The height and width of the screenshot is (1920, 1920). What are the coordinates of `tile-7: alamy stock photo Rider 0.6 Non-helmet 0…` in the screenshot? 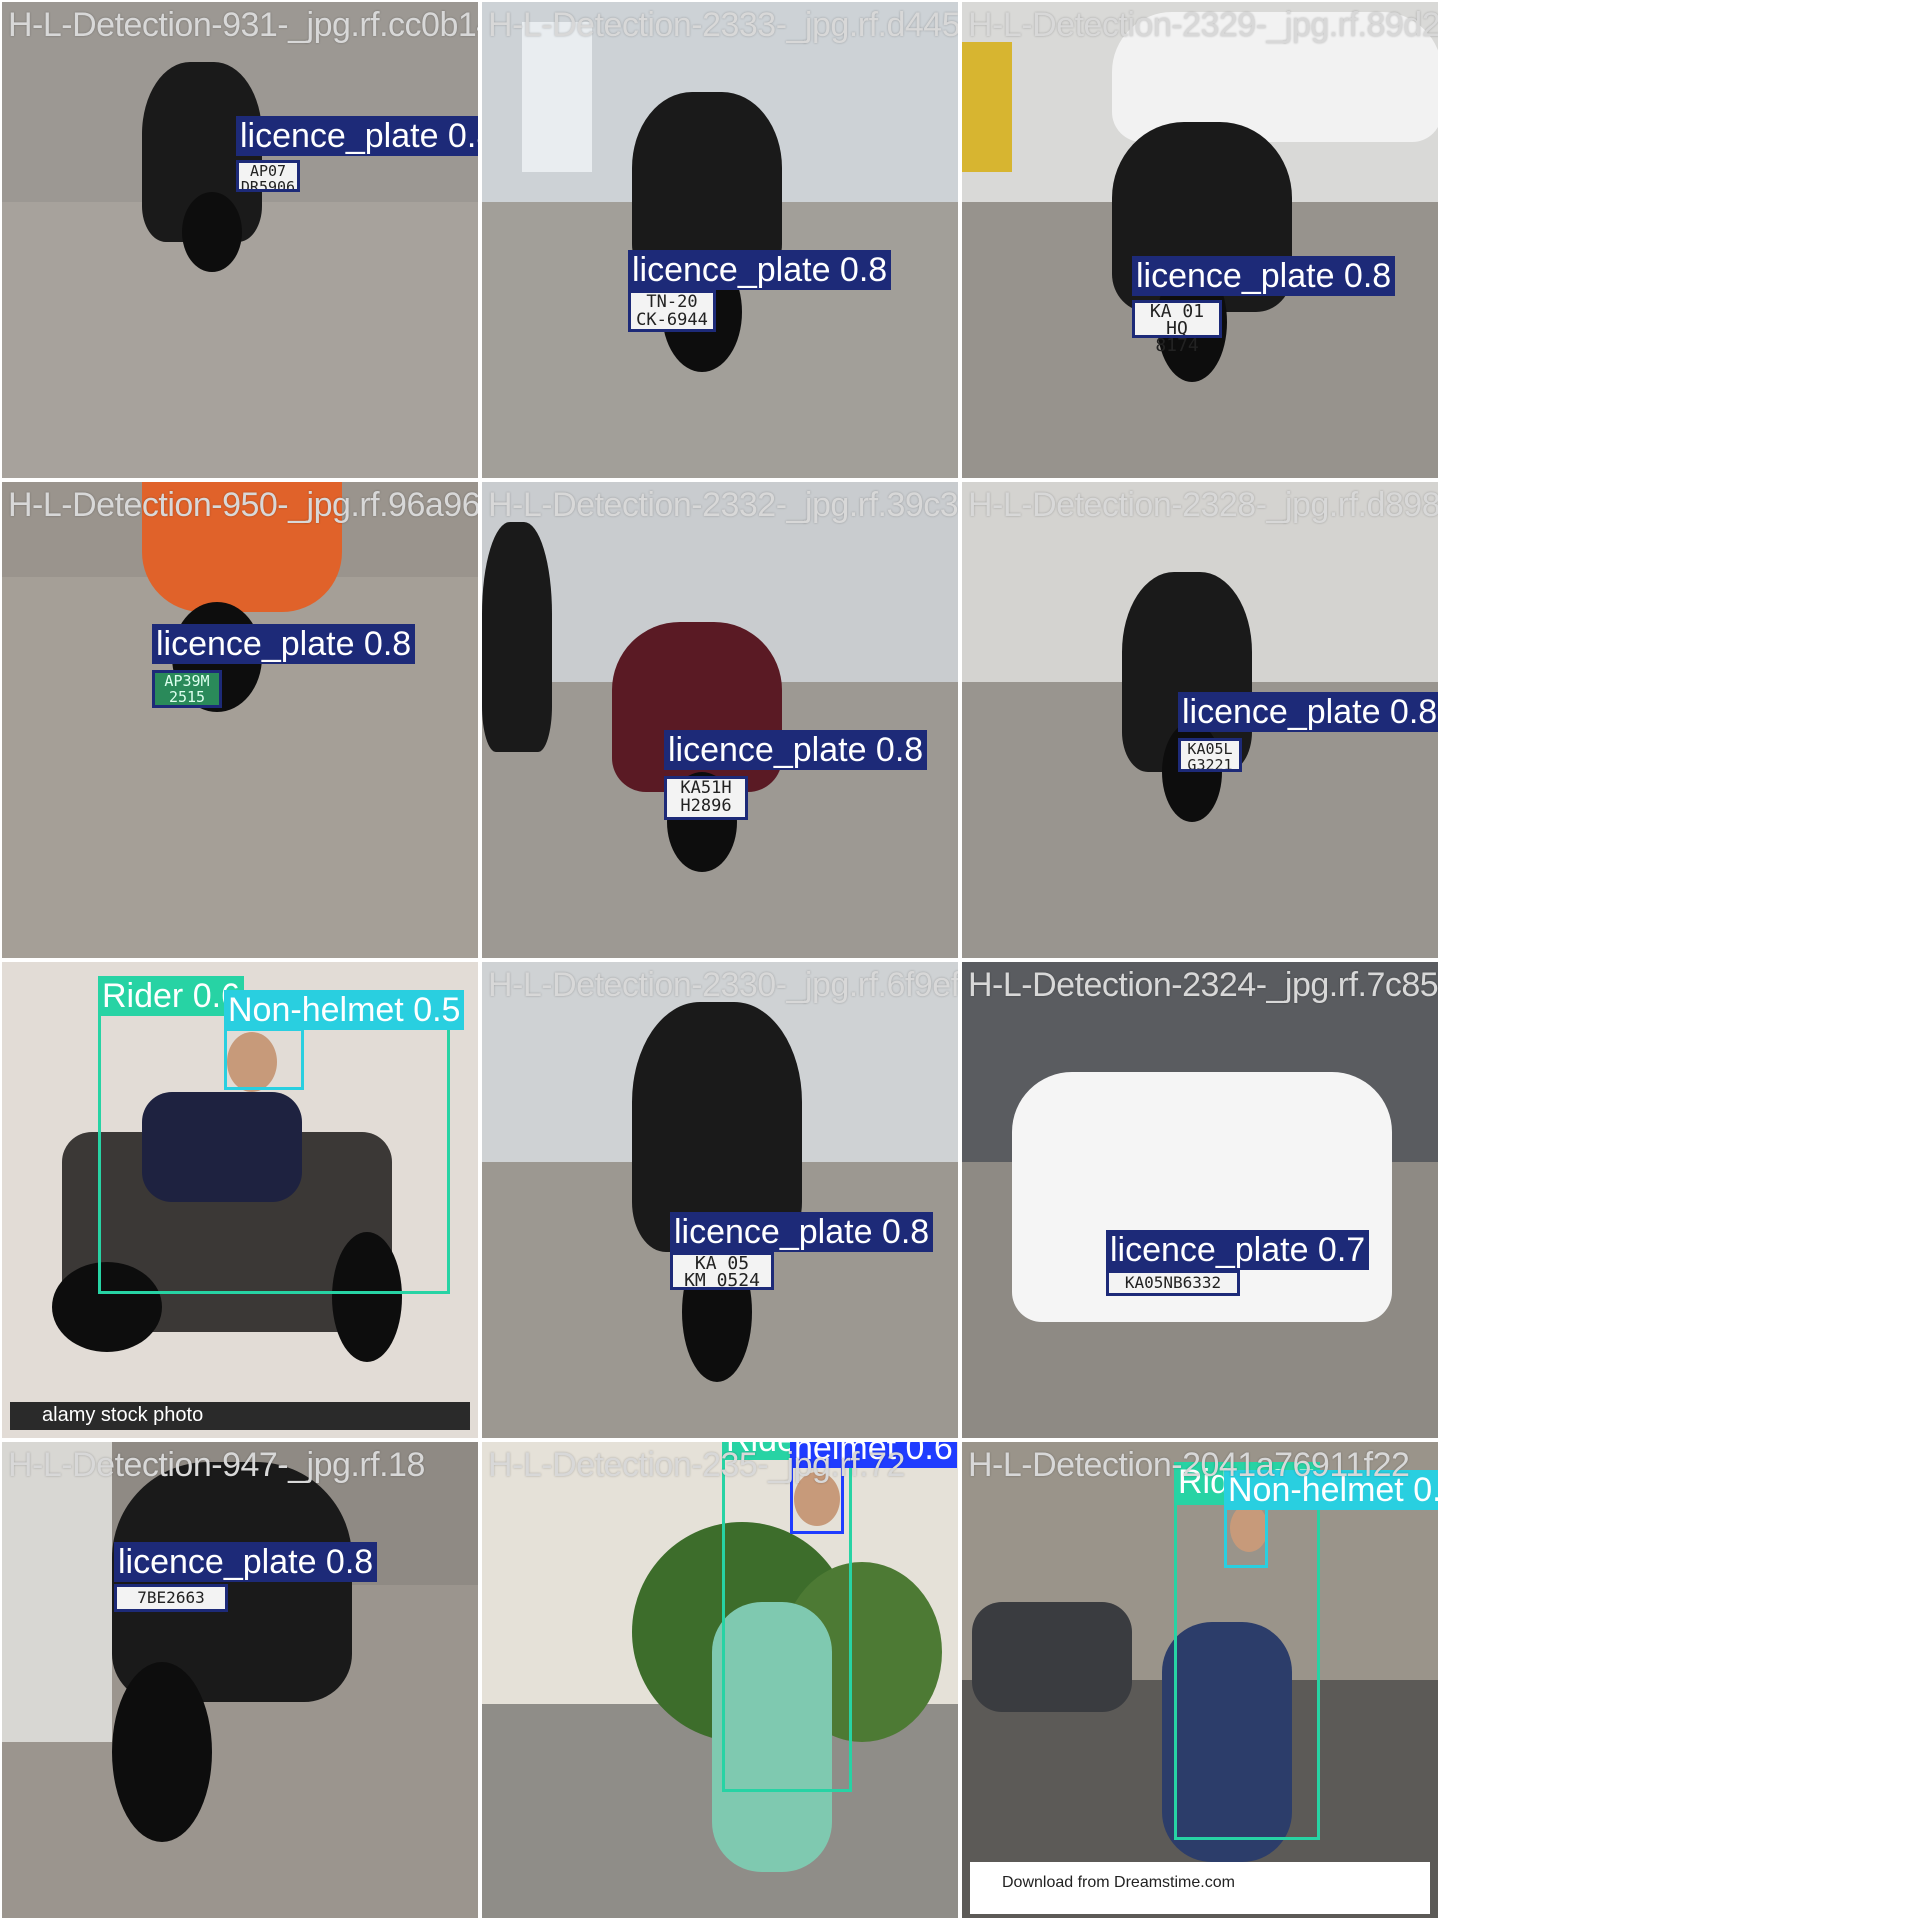 It's located at (240, 1200).